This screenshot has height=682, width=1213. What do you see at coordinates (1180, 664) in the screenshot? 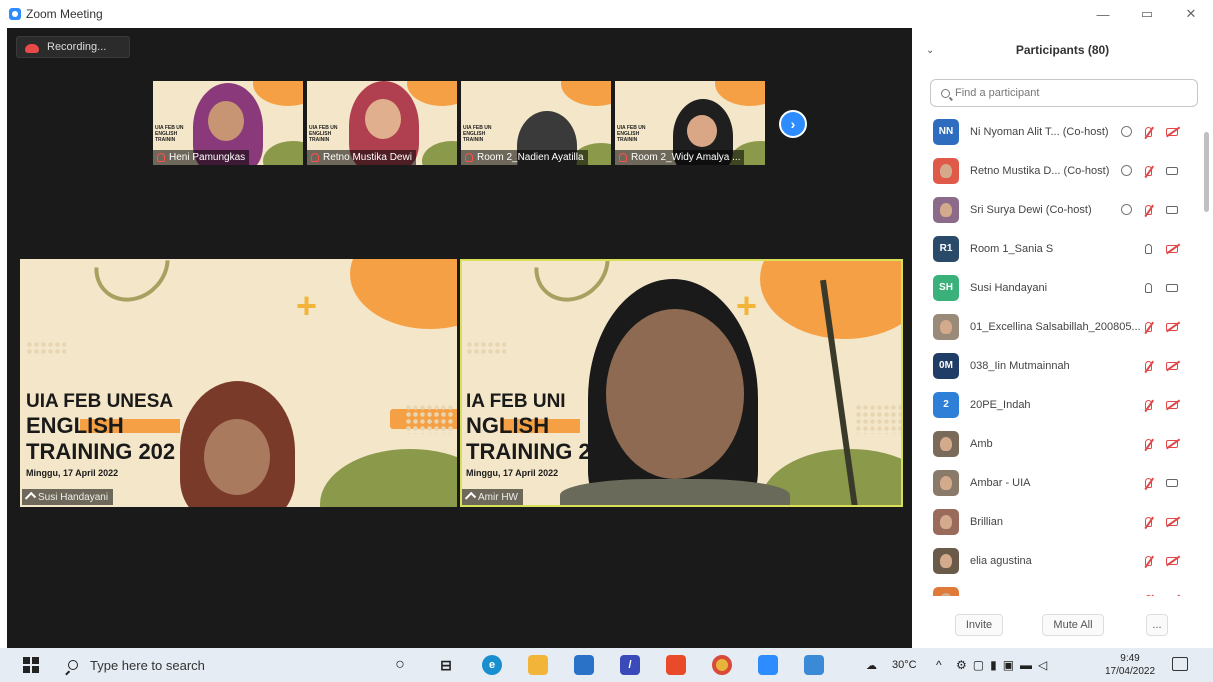
I see `notification-icon` at bounding box center [1180, 664].